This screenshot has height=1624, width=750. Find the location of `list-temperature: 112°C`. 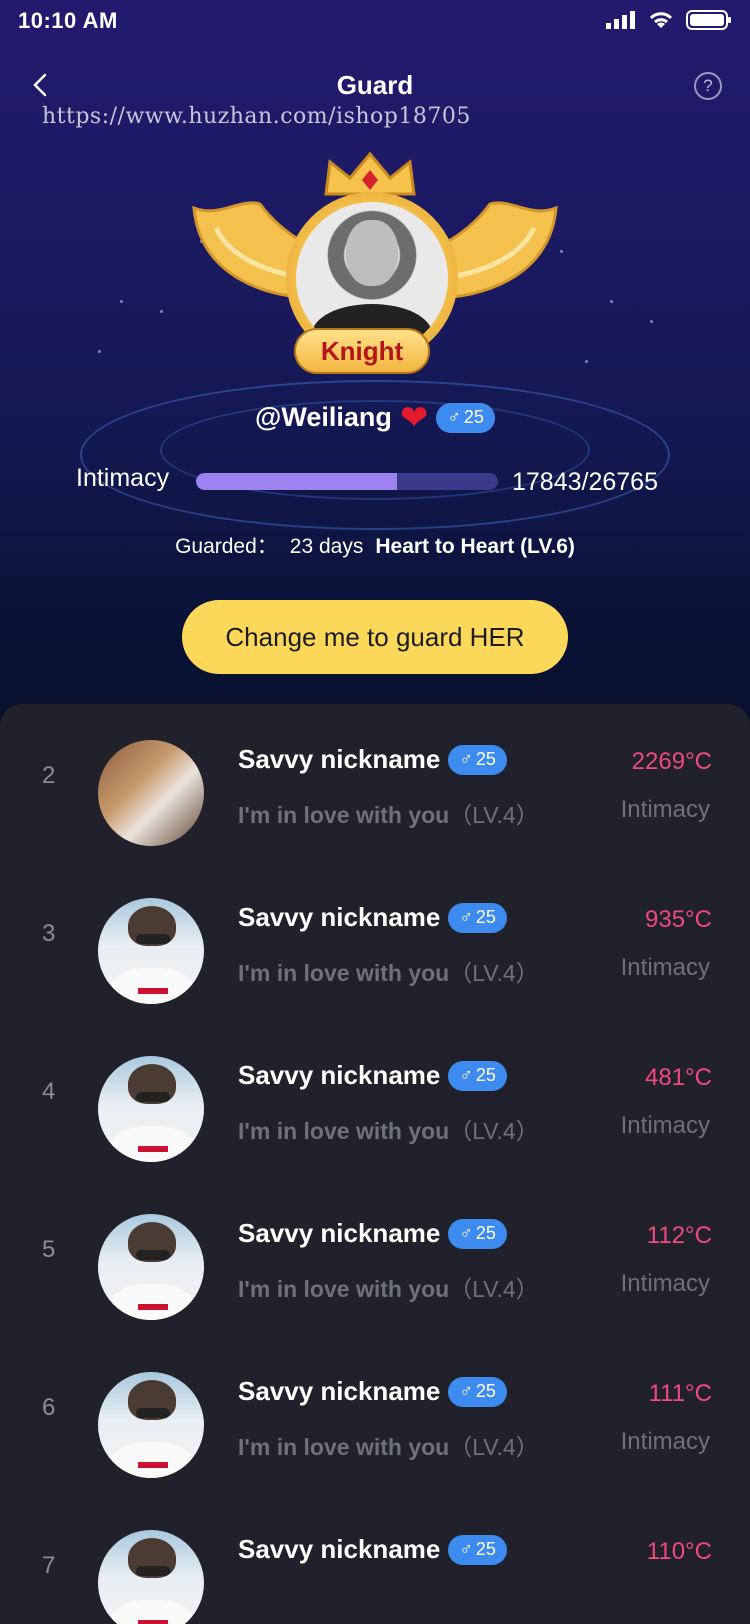

list-temperature: 112°C is located at coordinates (679, 1235).